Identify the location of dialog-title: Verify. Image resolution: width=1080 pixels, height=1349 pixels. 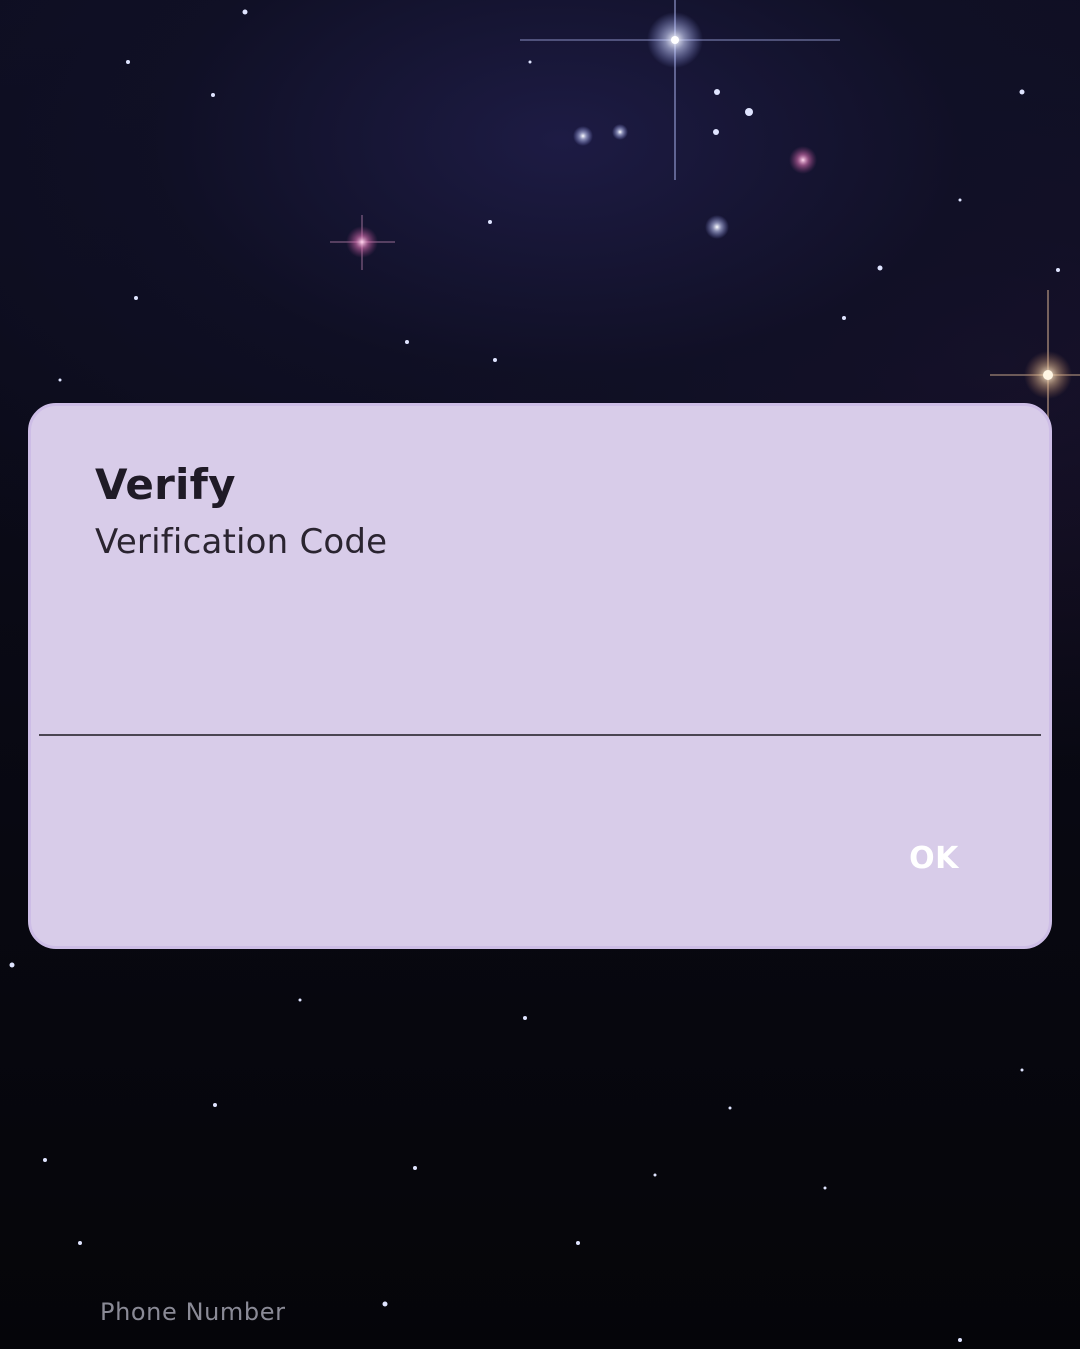
(165, 484).